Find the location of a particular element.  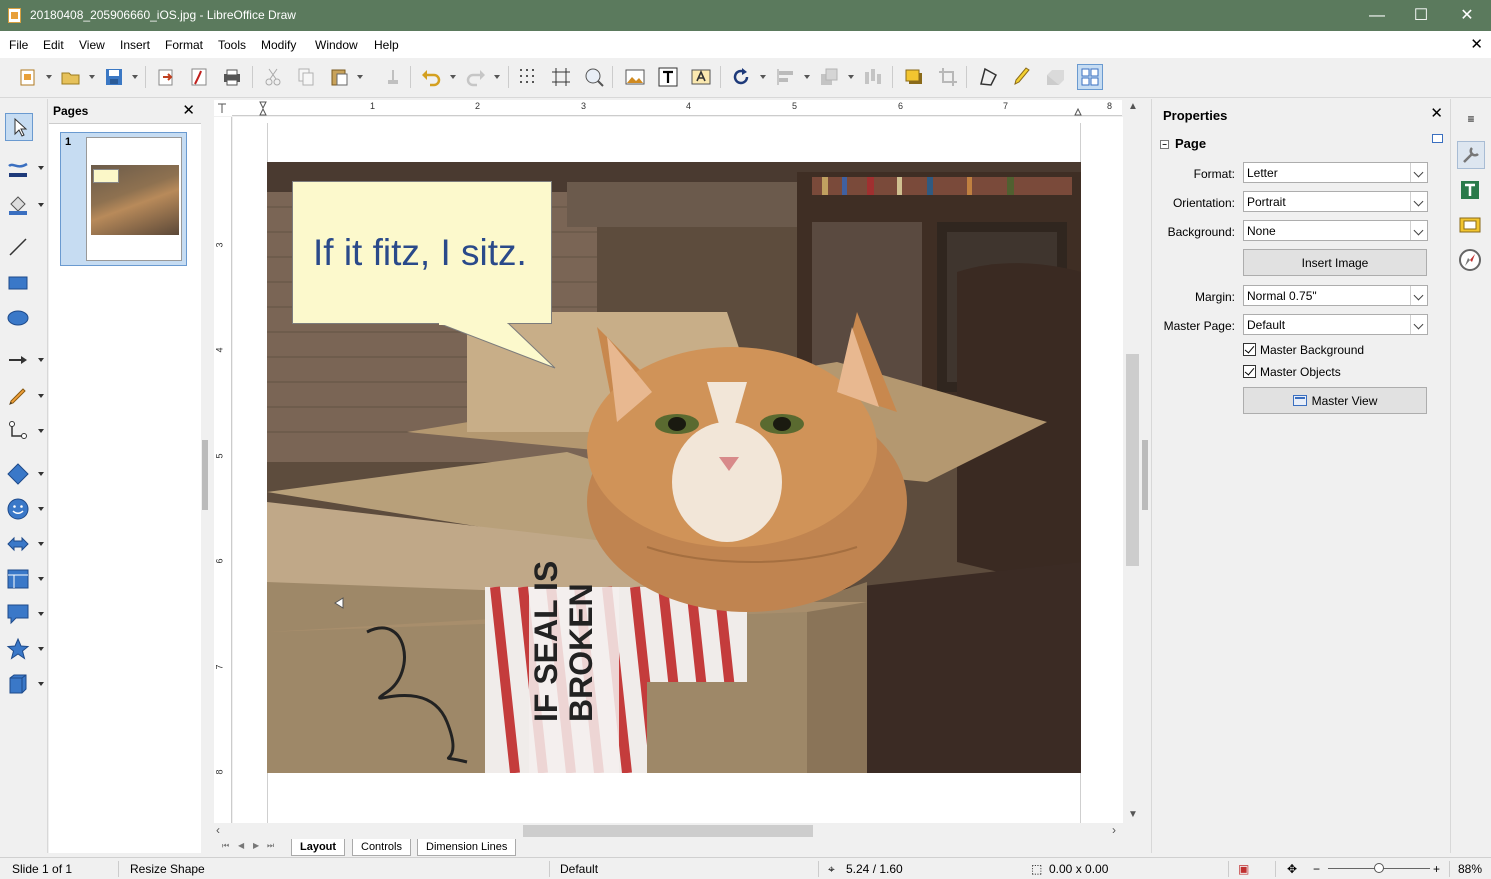

vertical-scrollbar: ▲ ▼ is located at coordinates (1132, 462).